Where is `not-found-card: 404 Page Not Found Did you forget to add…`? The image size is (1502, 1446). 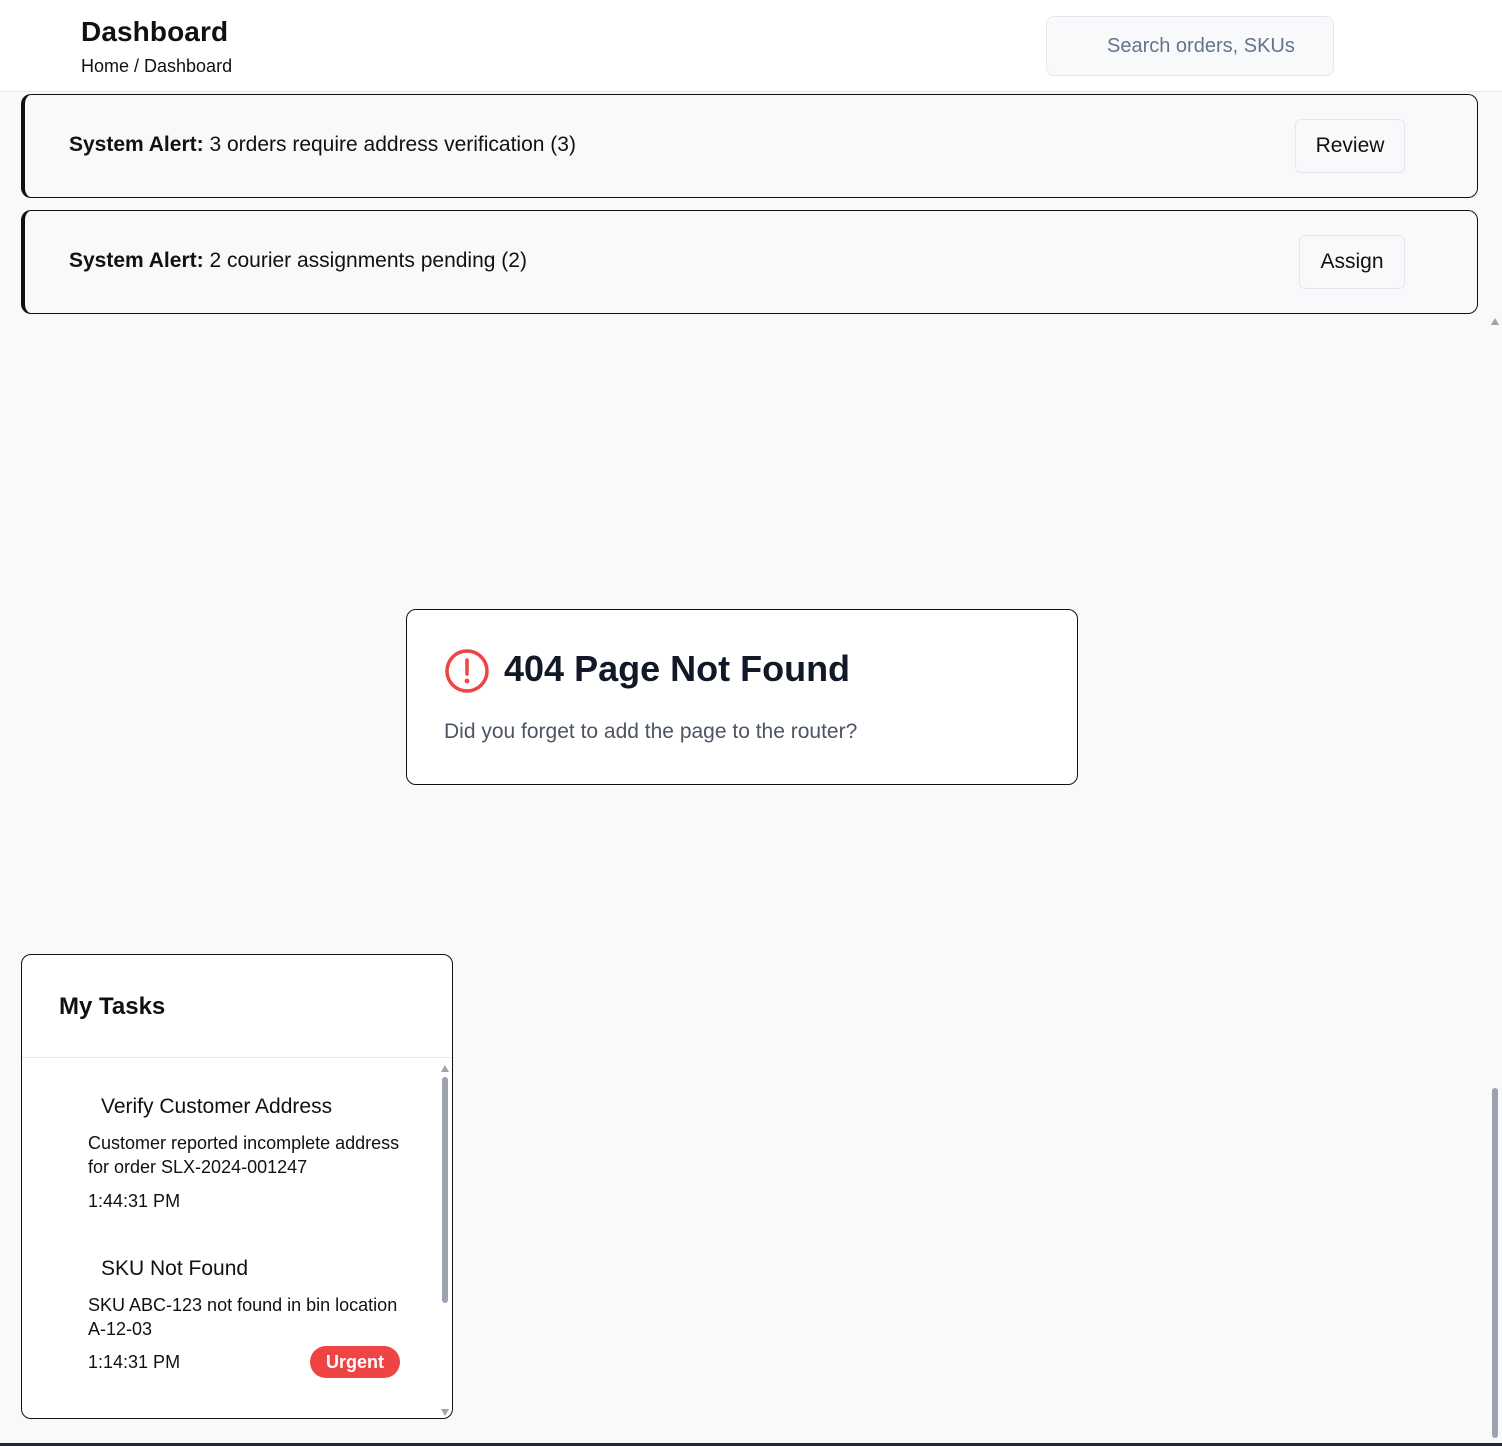
not-found-card: 404 Page Not Found Did you forget to add… is located at coordinates (742, 697).